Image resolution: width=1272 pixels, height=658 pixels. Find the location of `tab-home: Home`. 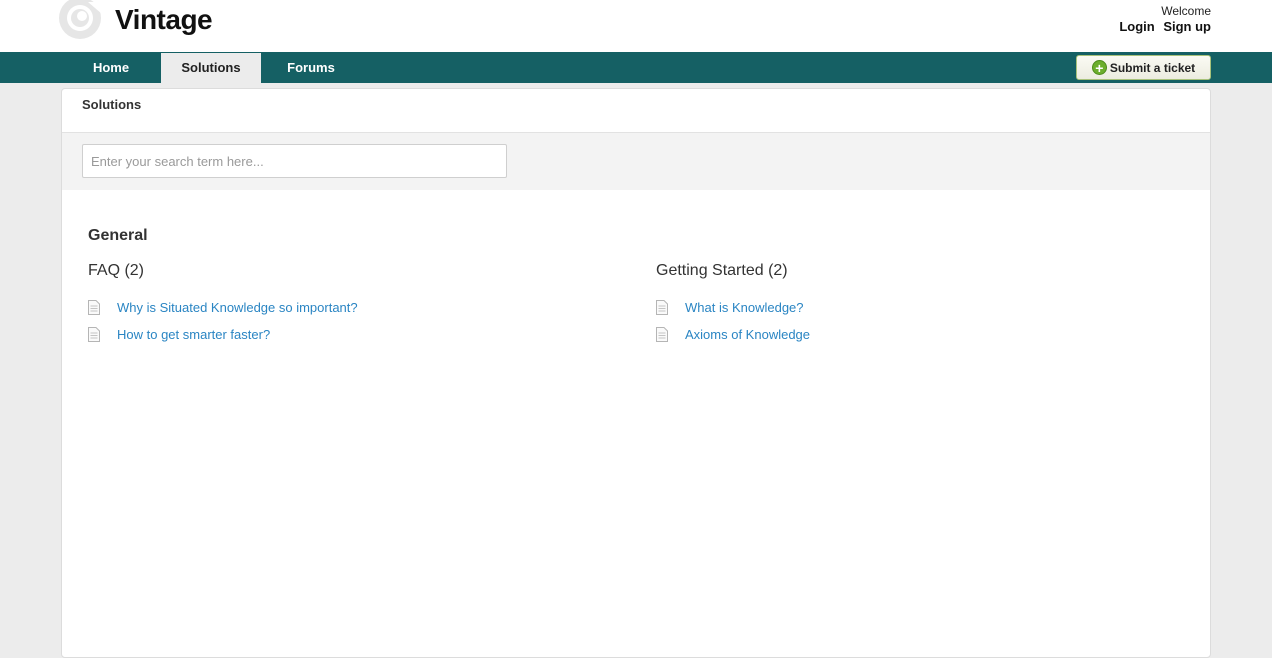

tab-home: Home is located at coordinates (111, 67).